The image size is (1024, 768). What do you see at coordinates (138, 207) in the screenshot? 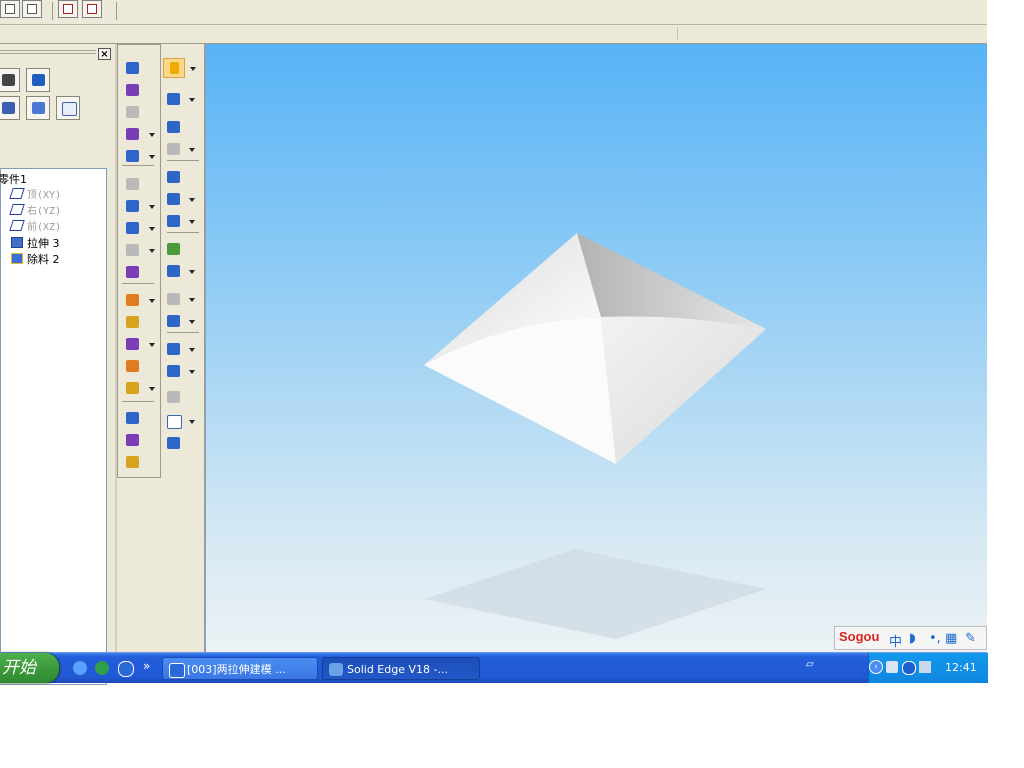
I see `round-tool-icon` at bounding box center [138, 207].